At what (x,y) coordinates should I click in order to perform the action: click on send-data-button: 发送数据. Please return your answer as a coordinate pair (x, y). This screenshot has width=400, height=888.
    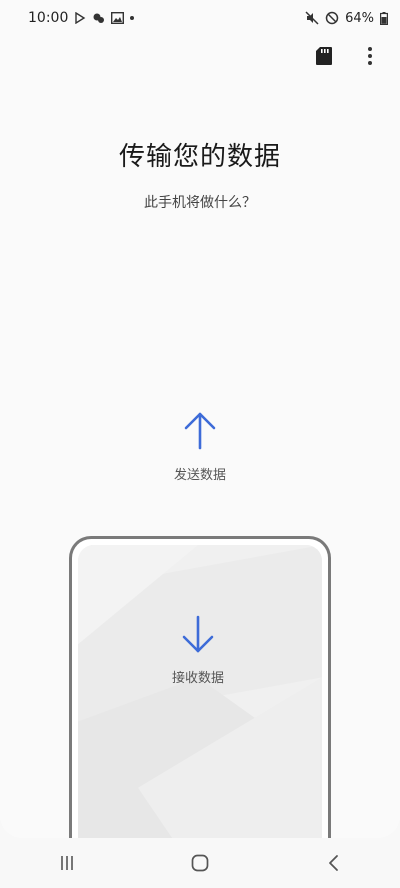
    Looking at the image, I should click on (200, 450).